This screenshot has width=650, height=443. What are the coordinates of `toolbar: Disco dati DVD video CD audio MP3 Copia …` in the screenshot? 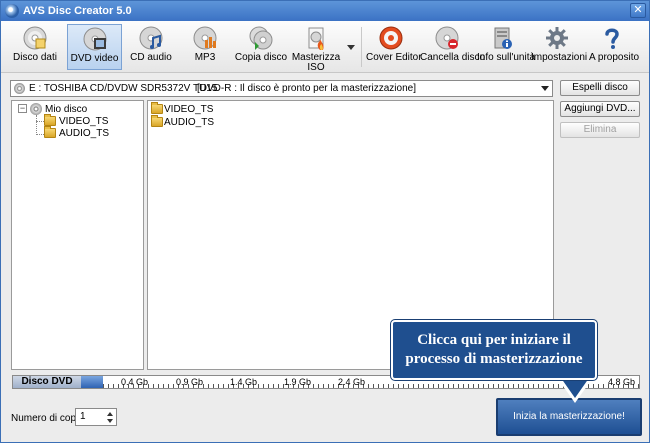 It's located at (325, 47).